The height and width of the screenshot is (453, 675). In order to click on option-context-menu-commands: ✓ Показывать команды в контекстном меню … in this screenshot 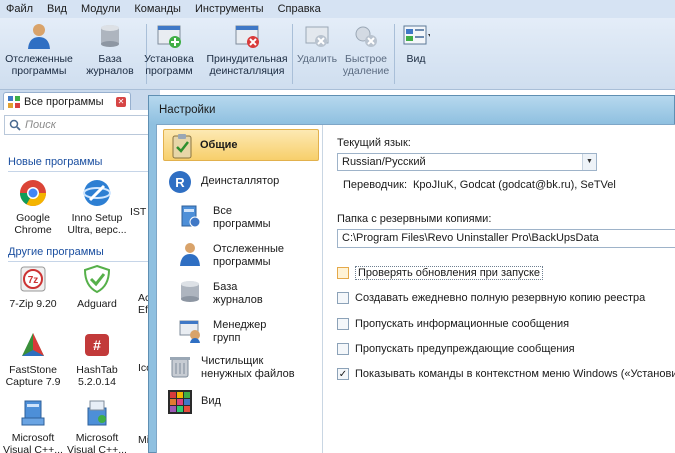, I will do `click(506, 374)`.